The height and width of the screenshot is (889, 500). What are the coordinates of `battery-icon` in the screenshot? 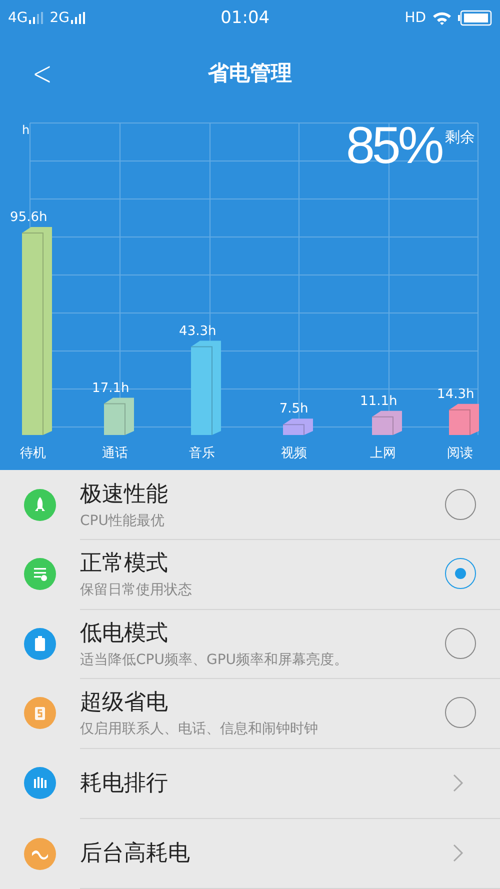 It's located at (475, 18).